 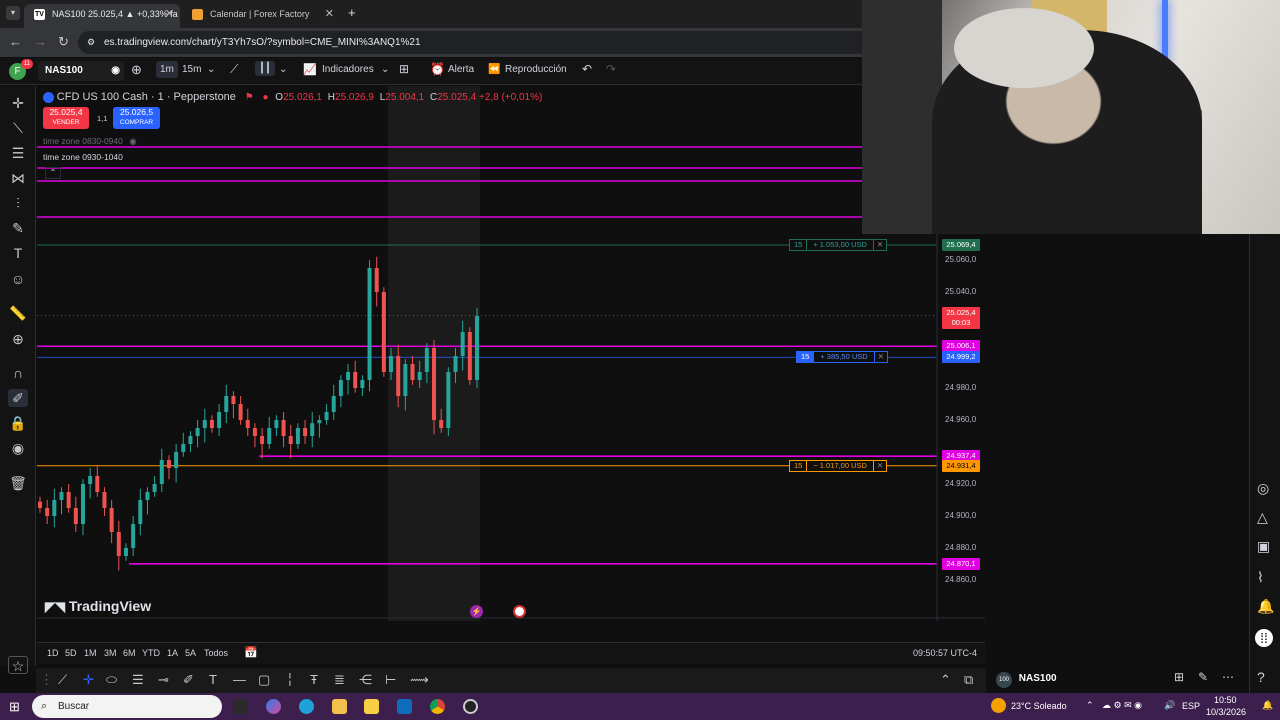 What do you see at coordinates (1203, 677) in the screenshot?
I see `edit-icon: ✎` at bounding box center [1203, 677].